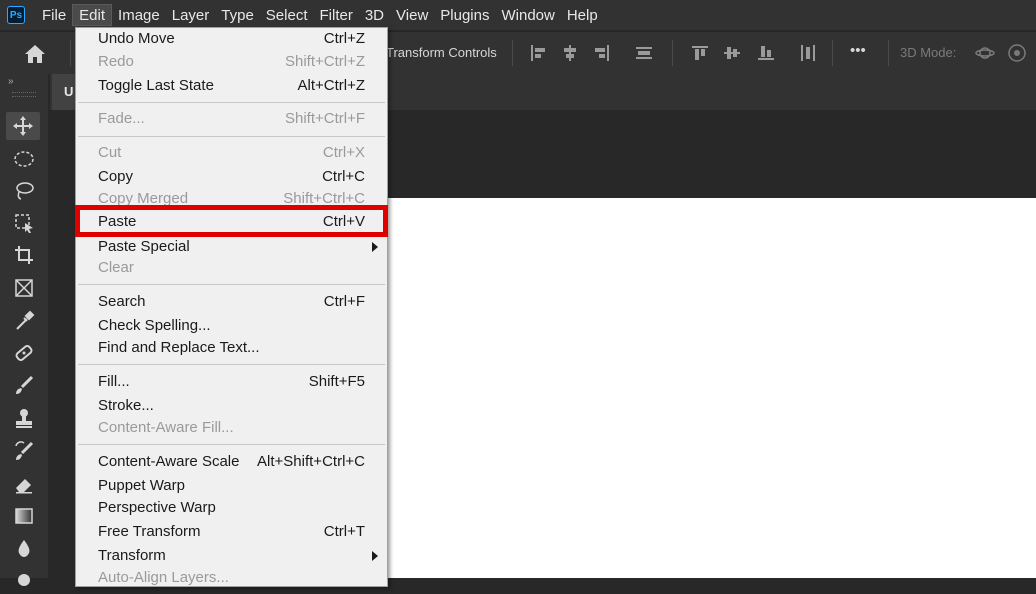 The width and height of the screenshot is (1036, 594). I want to click on menu-item-redo: Redo Shift+Ctrl+Z, so click(231, 62).